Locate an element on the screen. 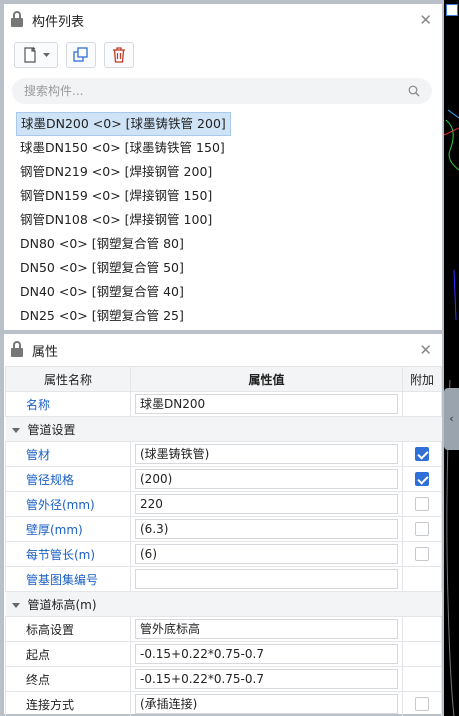 This screenshot has width=459, height=716. property-row: 管径规格 (200) is located at coordinates (223, 479).